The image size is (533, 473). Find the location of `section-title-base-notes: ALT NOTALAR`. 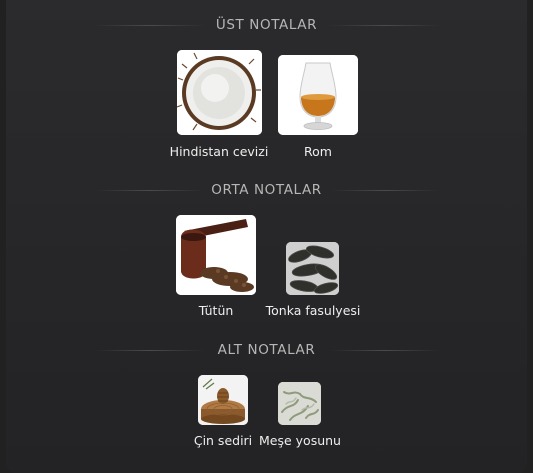

section-title-base-notes: ALT NOTALAR is located at coordinates (266, 350).